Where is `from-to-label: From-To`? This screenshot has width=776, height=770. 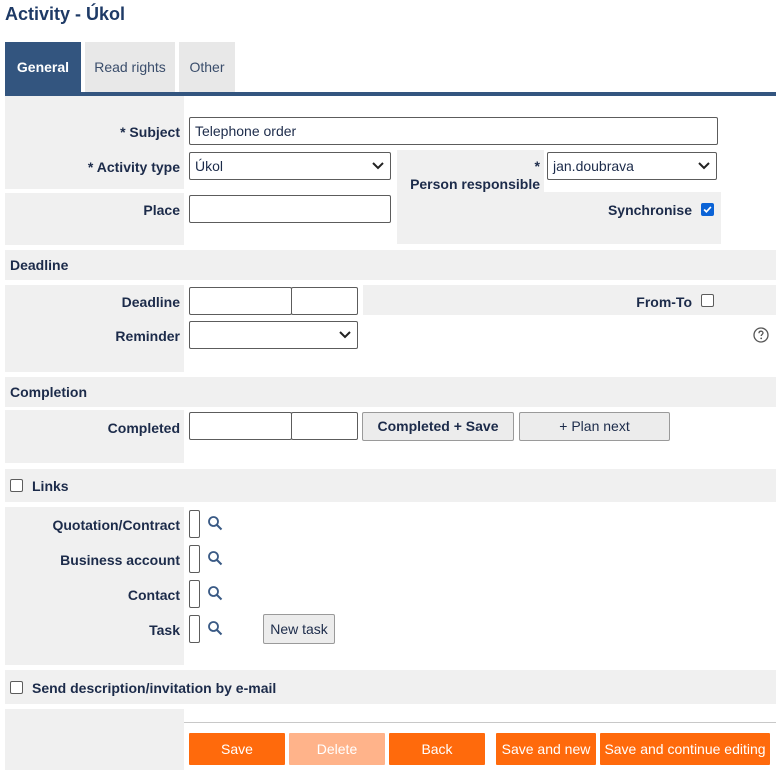 from-to-label: From-To is located at coordinates (664, 302).